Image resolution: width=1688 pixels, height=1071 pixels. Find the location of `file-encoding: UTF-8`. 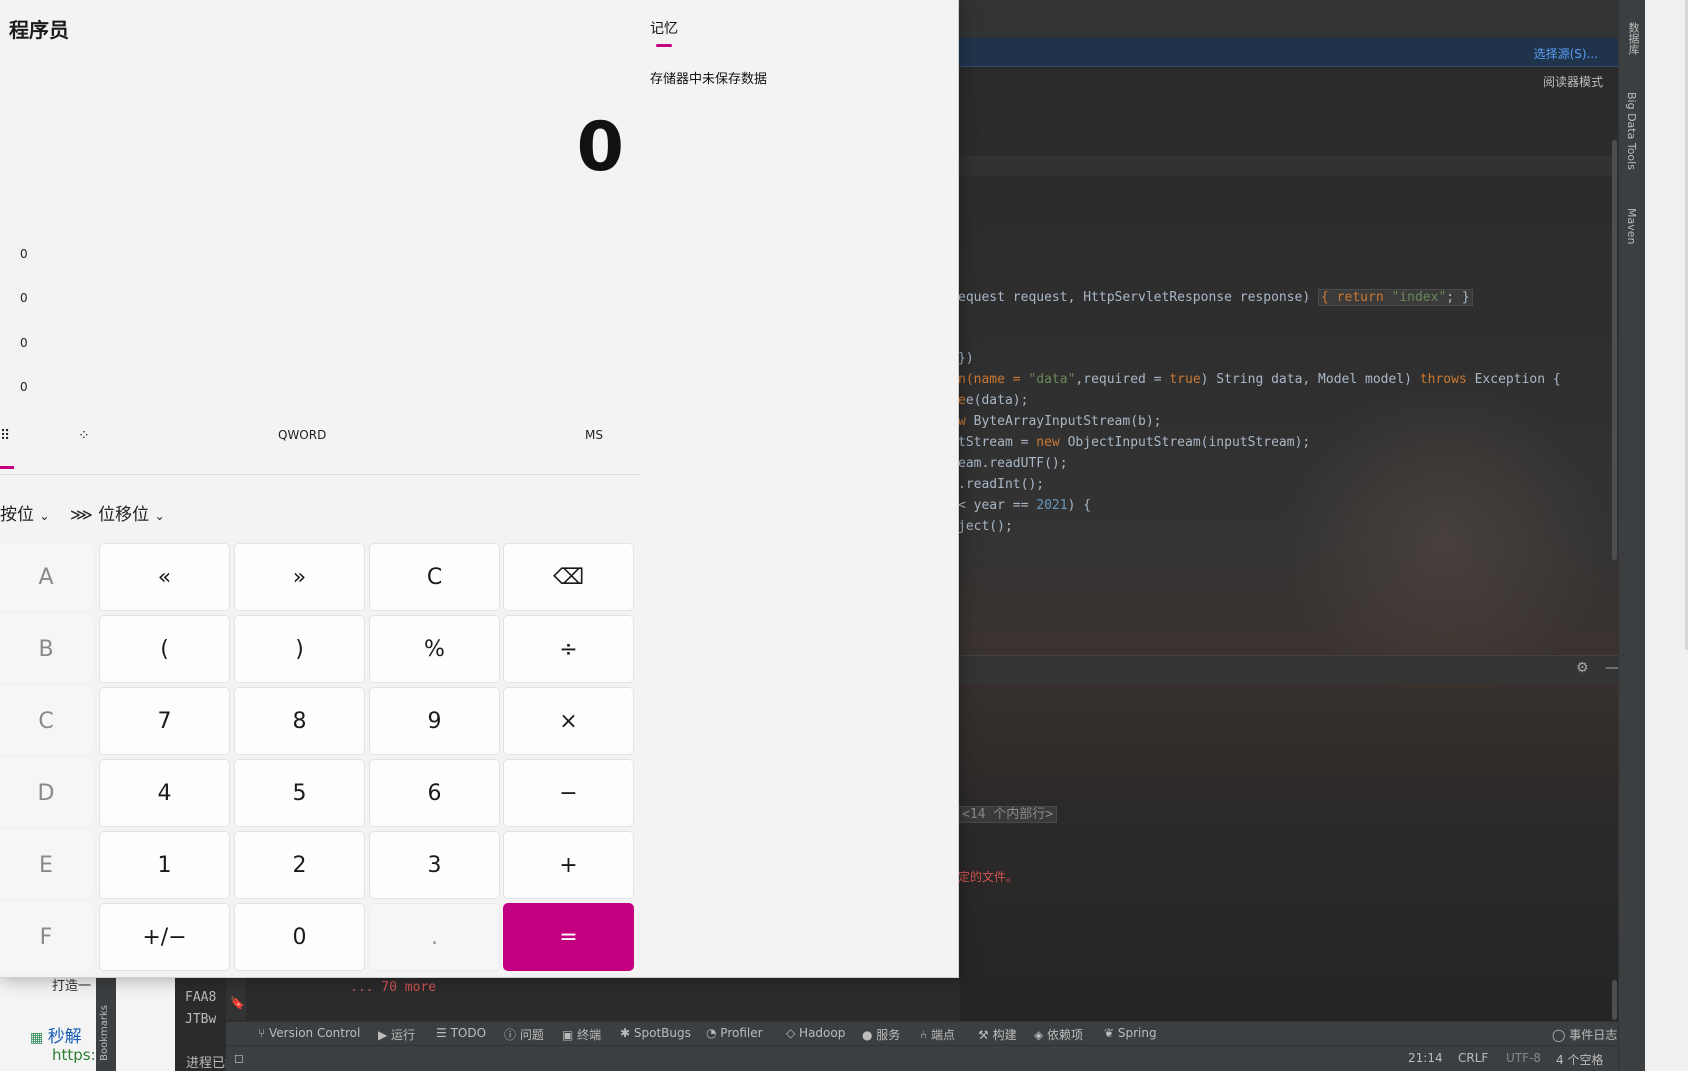

file-encoding: UTF-8 is located at coordinates (1523, 1058).